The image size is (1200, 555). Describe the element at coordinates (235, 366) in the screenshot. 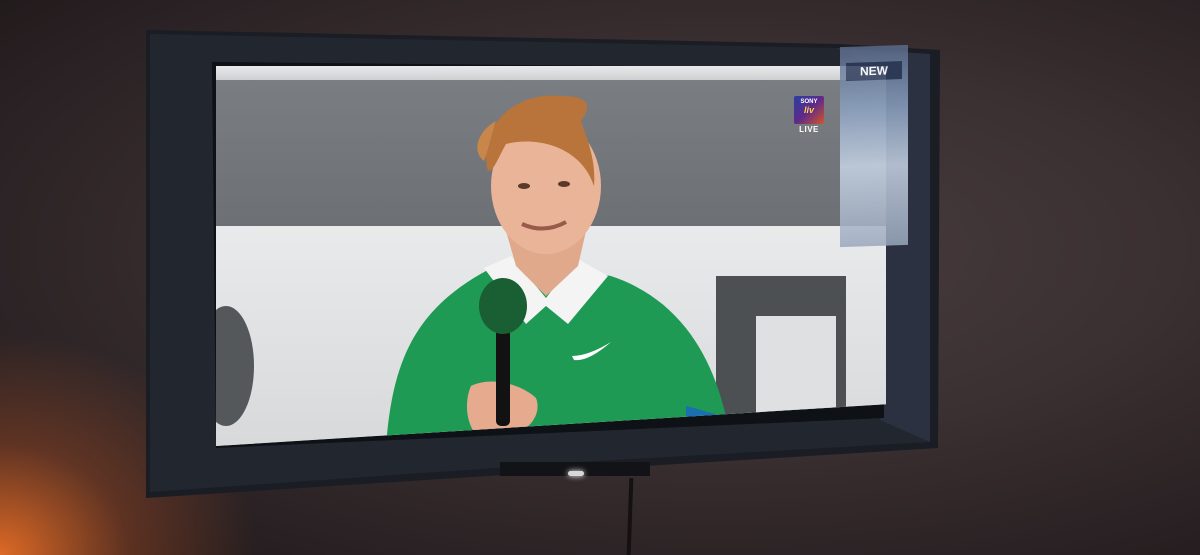

I see `board-letter-left` at that location.